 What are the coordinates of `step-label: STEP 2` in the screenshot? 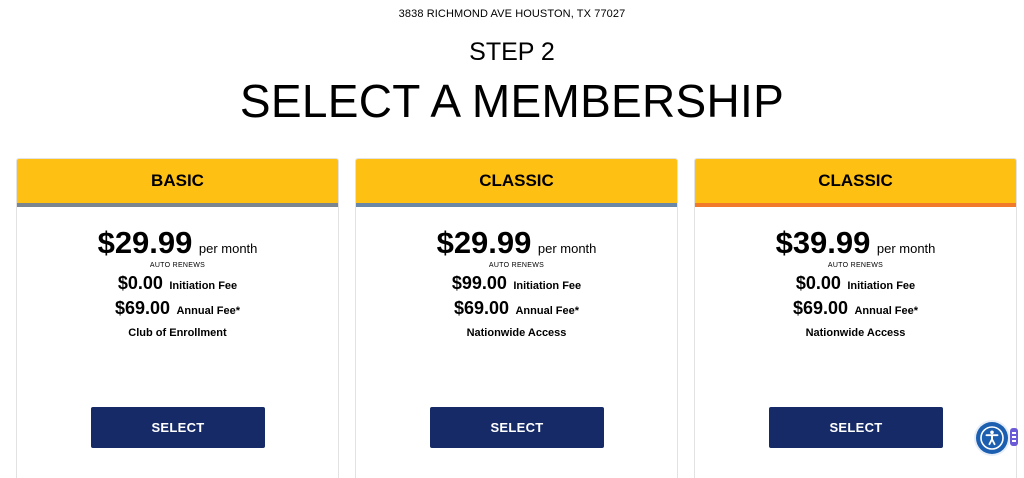 It's located at (512, 52).